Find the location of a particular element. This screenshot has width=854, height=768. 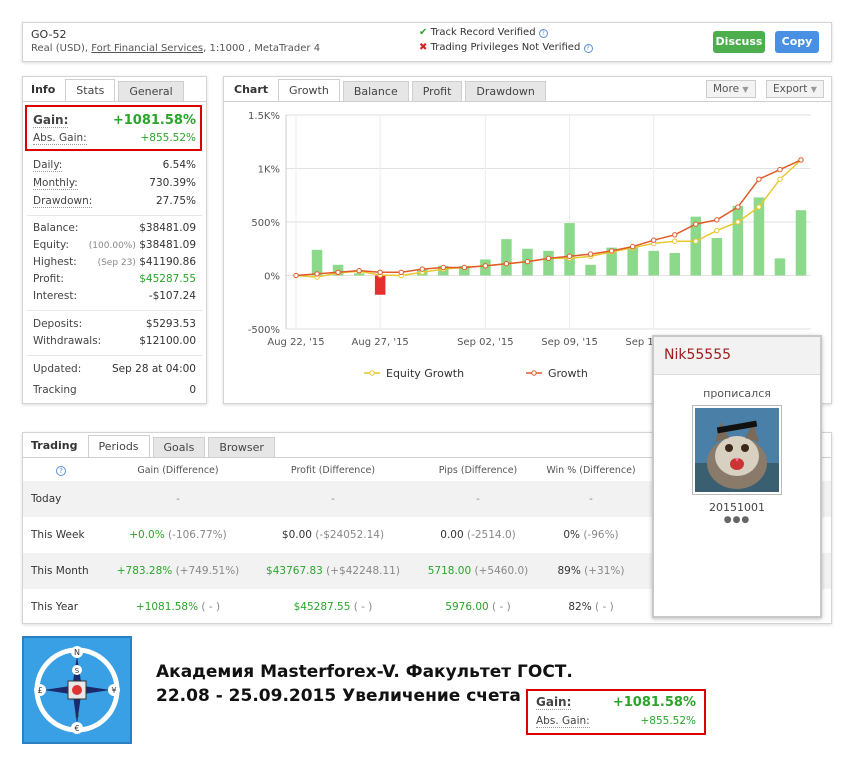

monthly-value: 730.39% is located at coordinates (172, 183).